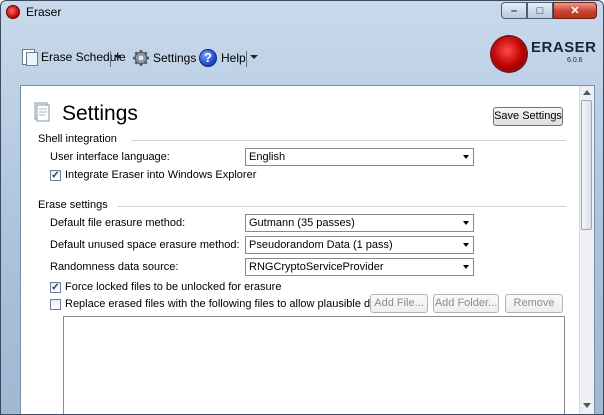 Image resolution: width=604 pixels, height=415 pixels. I want to click on help-button: ? Help, so click(222, 58).